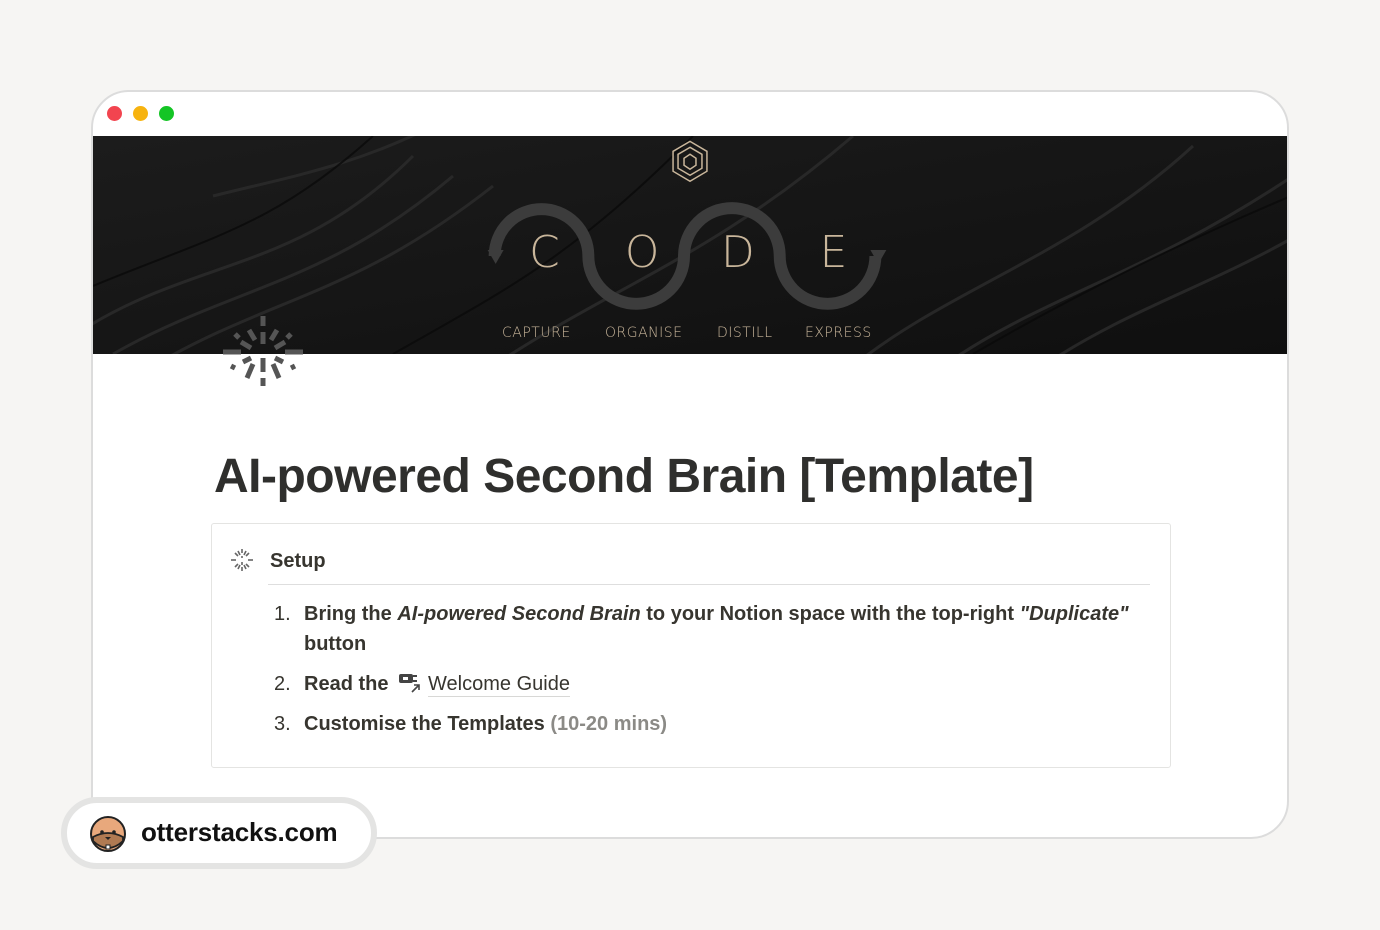 This screenshot has height=930, width=1380. Describe the element at coordinates (642, 252) in the screenshot. I see `letter-o: O` at that location.